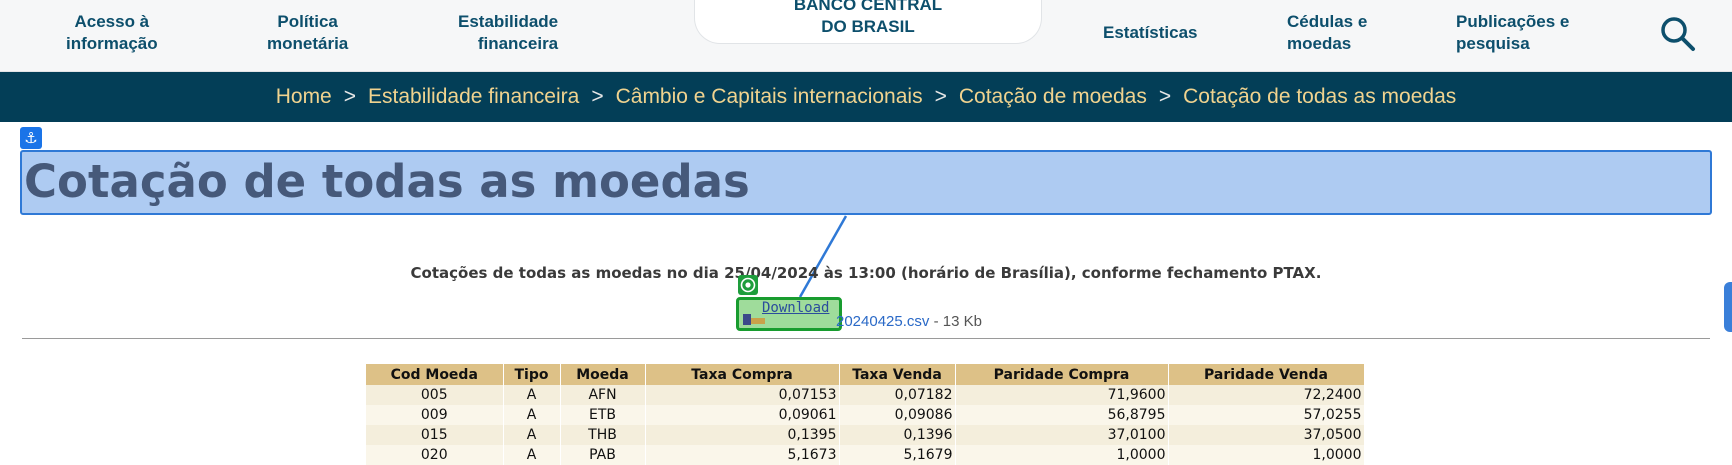 The width and height of the screenshot is (1732, 465). Describe the element at coordinates (742, 374) in the screenshot. I see `col-taxa-compra: Taxa Compra` at that location.